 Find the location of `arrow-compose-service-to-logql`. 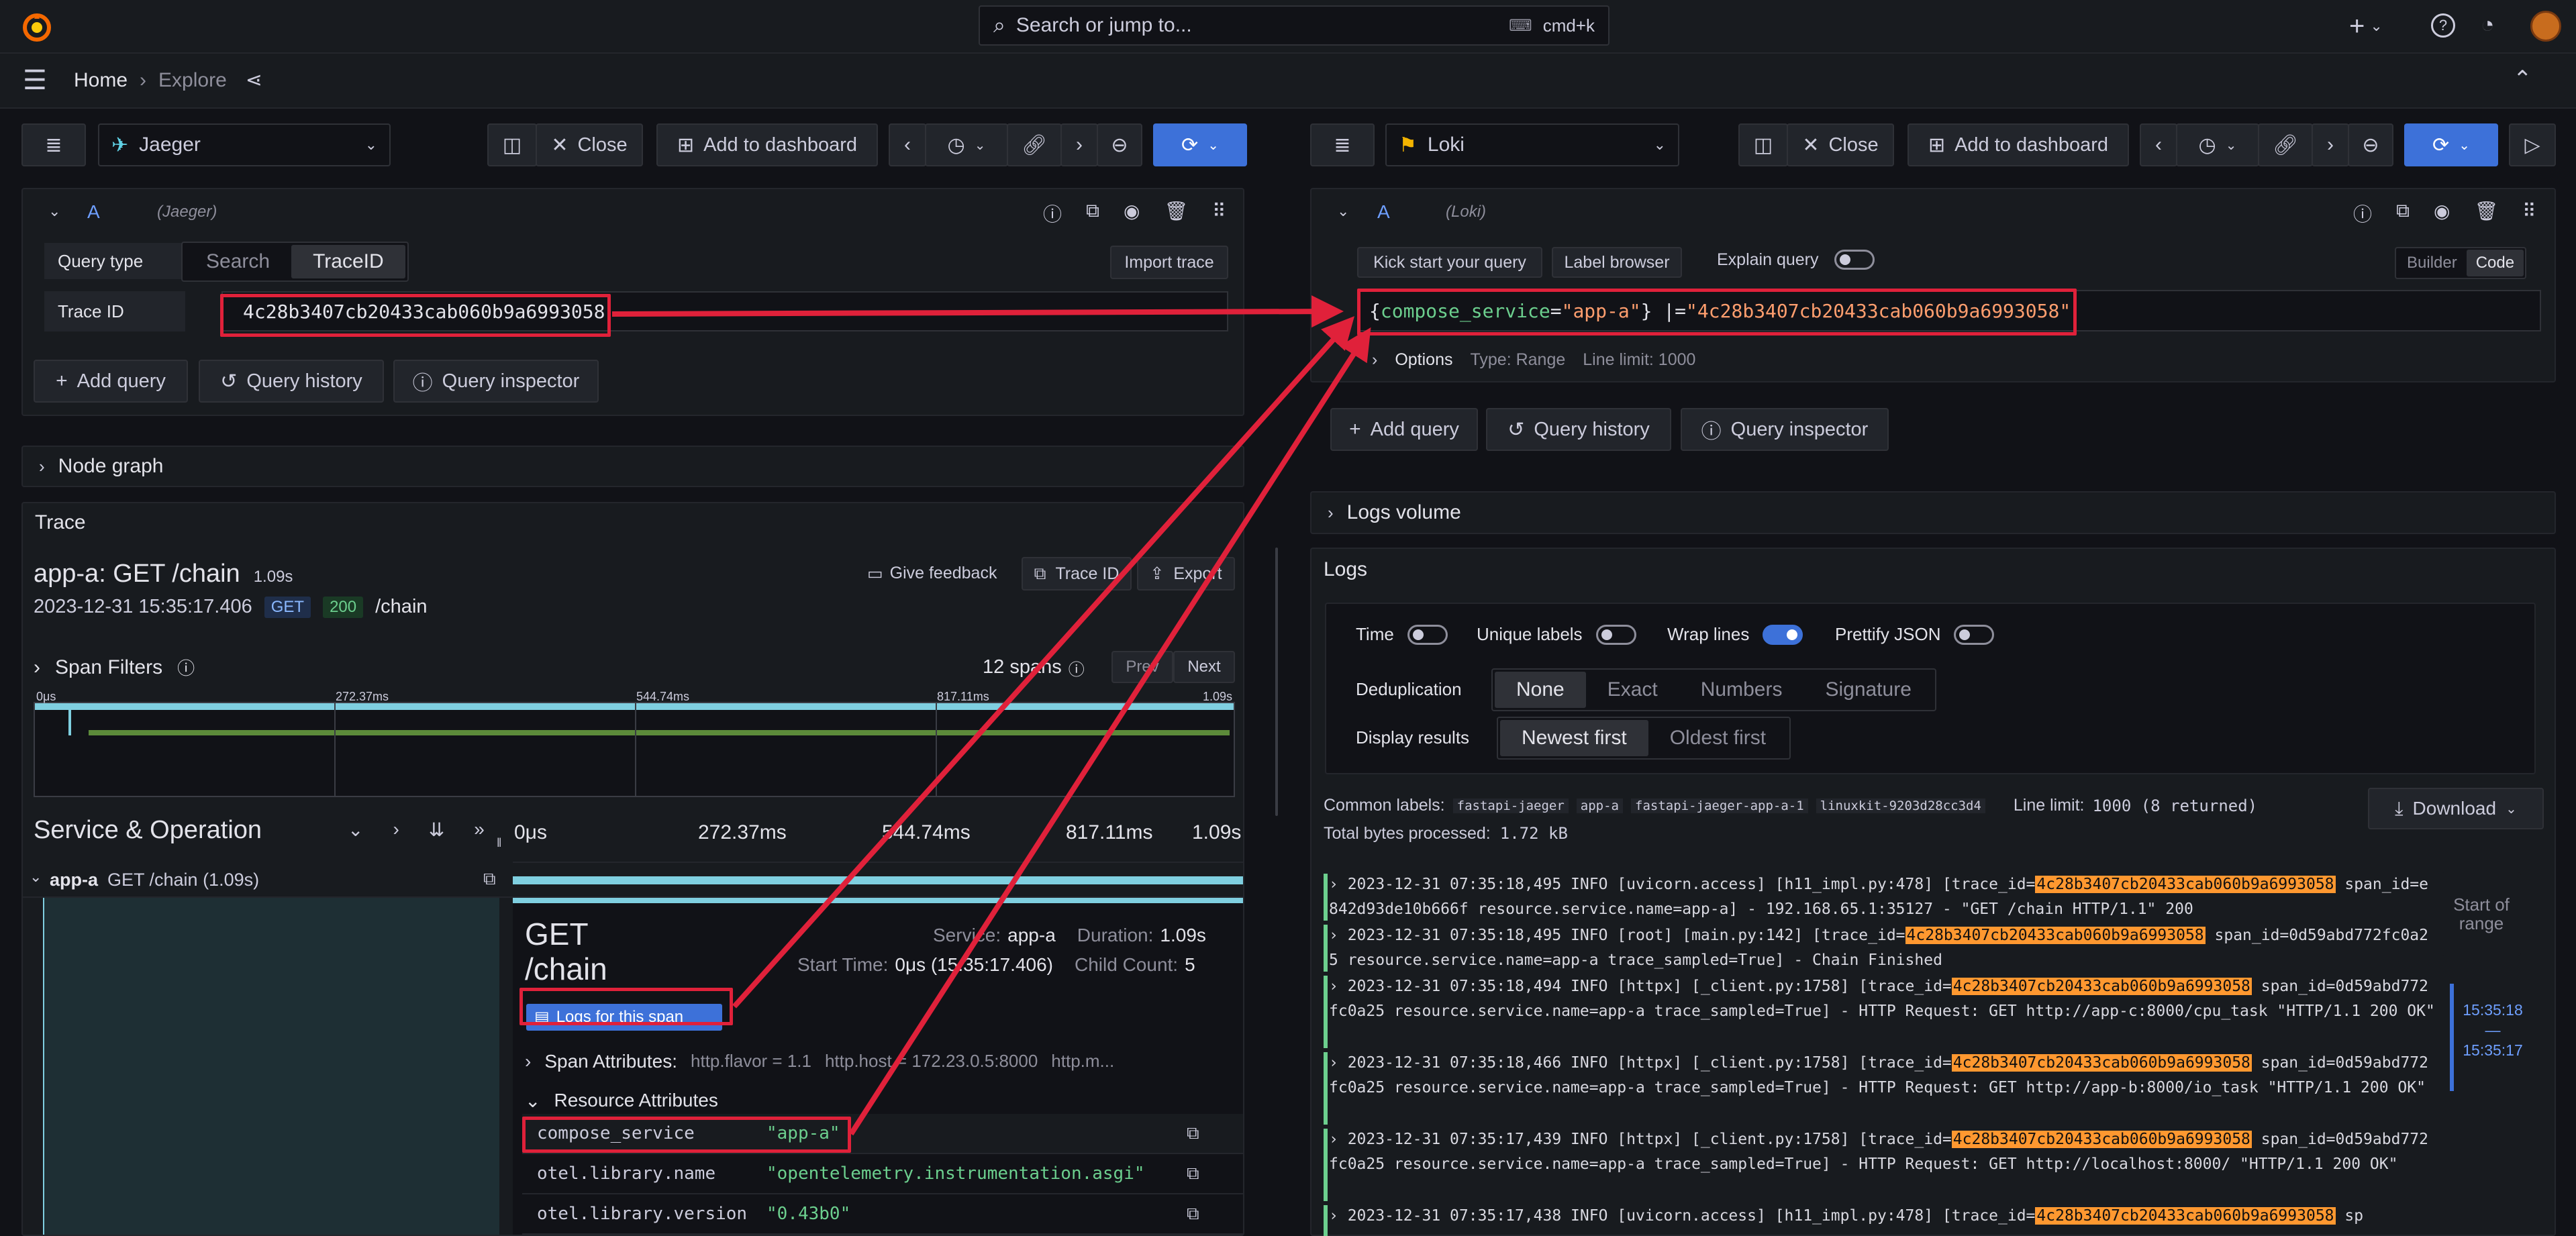

arrow-compose-service-to-logql is located at coordinates (1109, 731).